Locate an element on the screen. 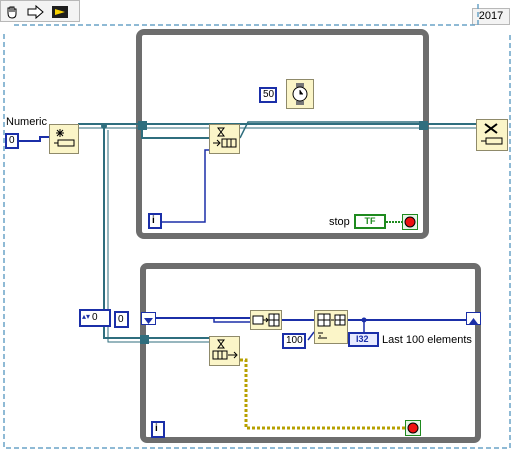 The height and width of the screenshot is (451, 512). obtain-queue-icon is located at coordinates (64, 138).